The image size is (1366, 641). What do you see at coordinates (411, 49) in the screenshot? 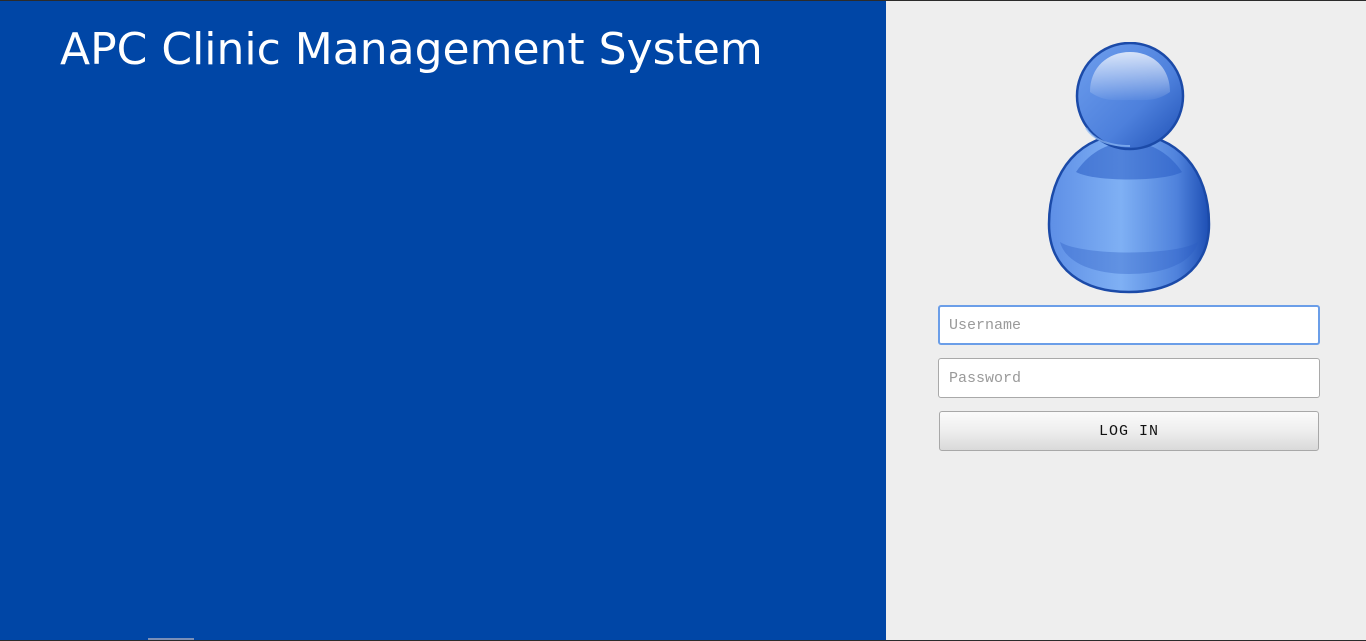
I see `app-title: APC Clinic Management System` at bounding box center [411, 49].